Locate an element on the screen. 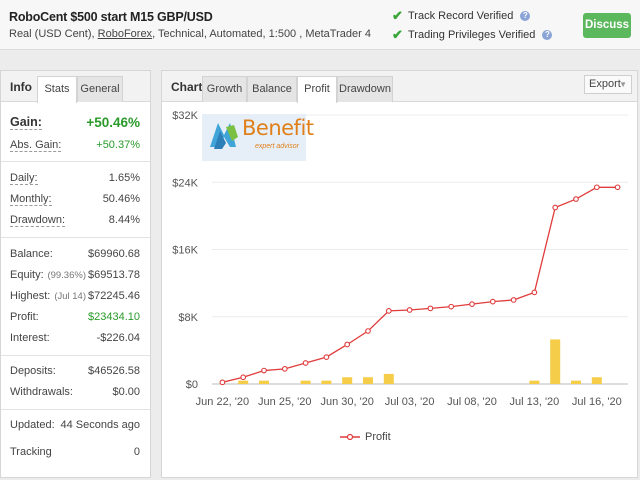  chart-title: Chart is located at coordinates (187, 87).